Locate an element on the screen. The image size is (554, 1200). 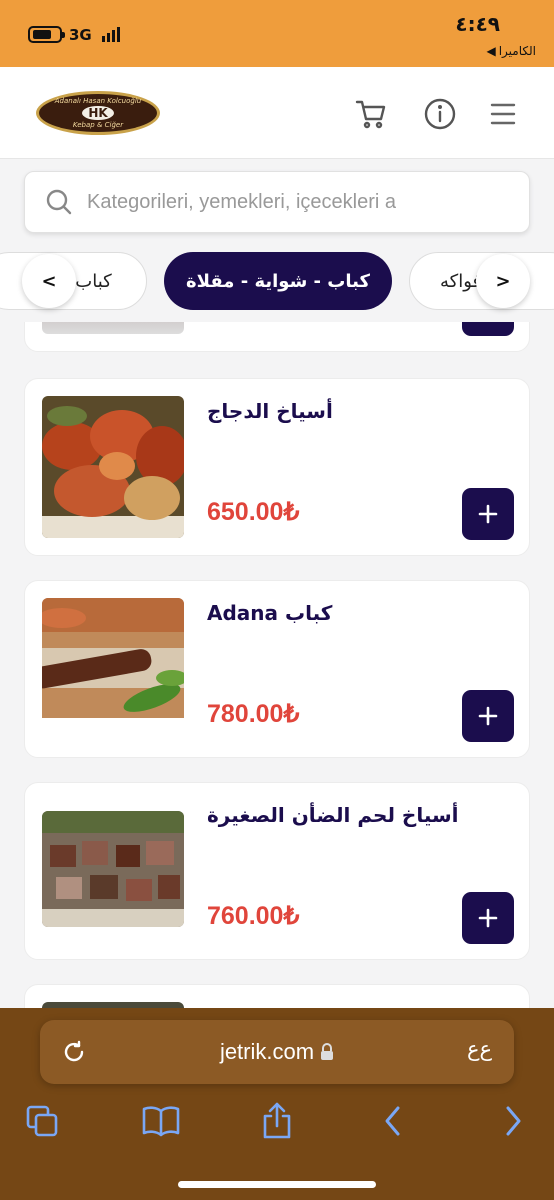
back-to-app: ◀ الكاميرا is located at coordinates (511, 51).